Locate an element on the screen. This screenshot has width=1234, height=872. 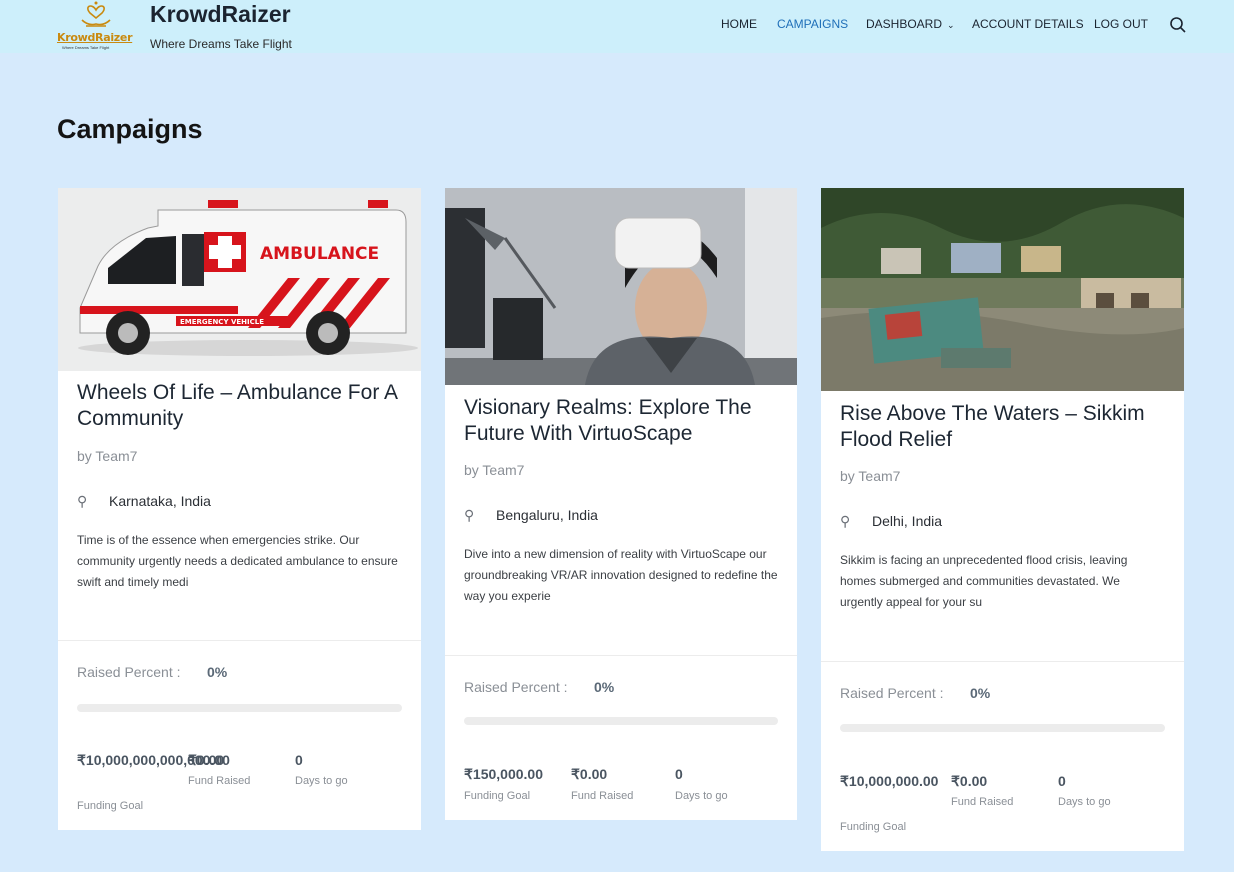
nav-dashboard: DASHBOARD ⌄ is located at coordinates (910, 24).